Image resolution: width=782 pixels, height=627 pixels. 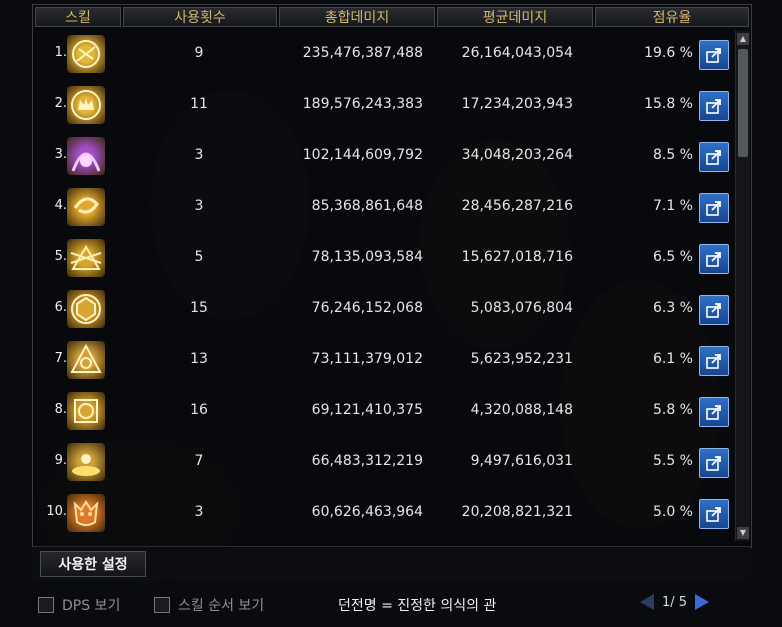 What do you see at coordinates (672, 410) in the screenshot?
I see `damage-share: 5.8 %` at bounding box center [672, 410].